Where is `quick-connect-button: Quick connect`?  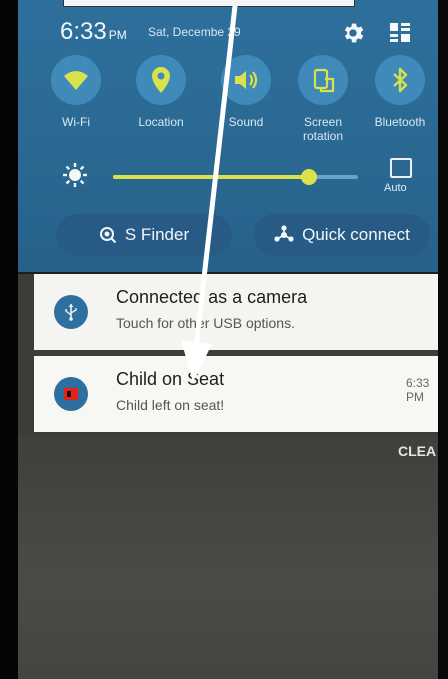 quick-connect-button: Quick connect is located at coordinates (342, 235).